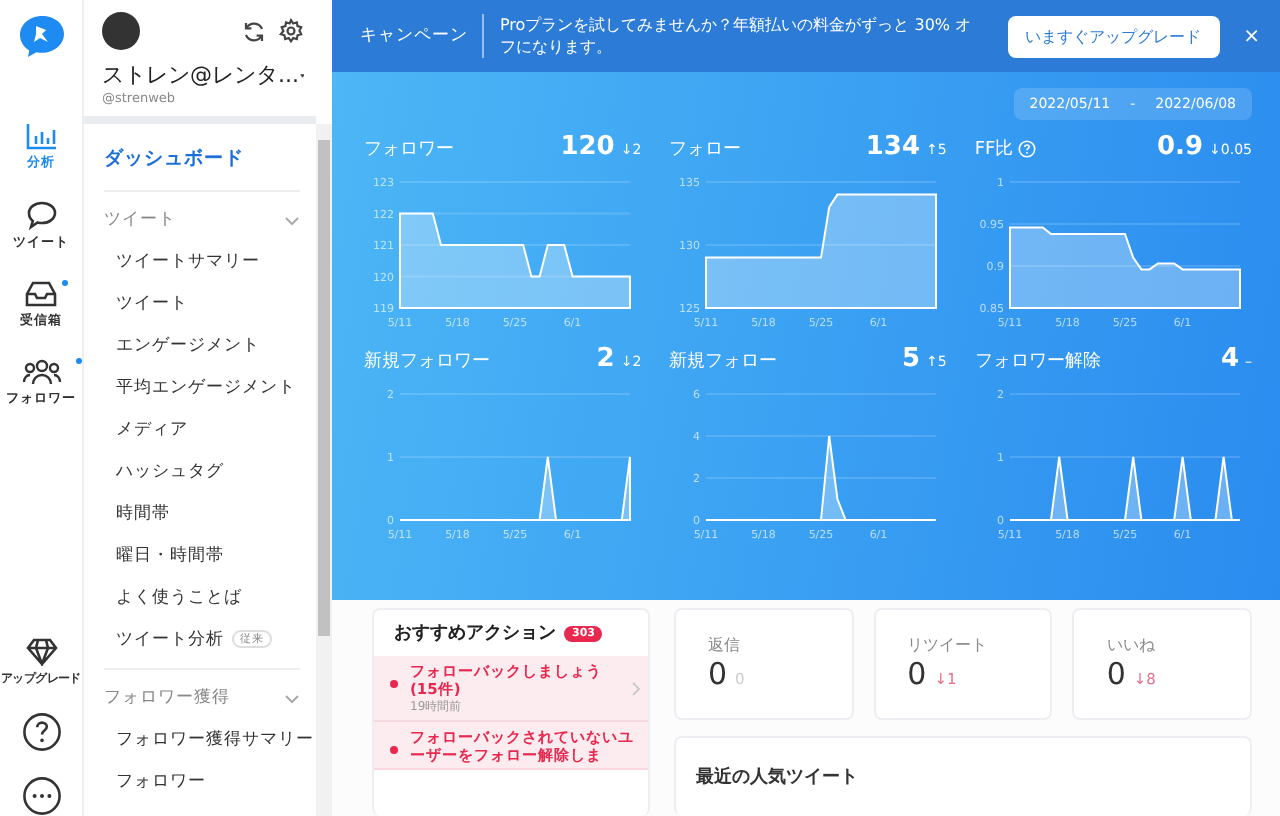 The image size is (1280, 816). What do you see at coordinates (605, 359) in the screenshot?
I see `metric-value: 2` at bounding box center [605, 359].